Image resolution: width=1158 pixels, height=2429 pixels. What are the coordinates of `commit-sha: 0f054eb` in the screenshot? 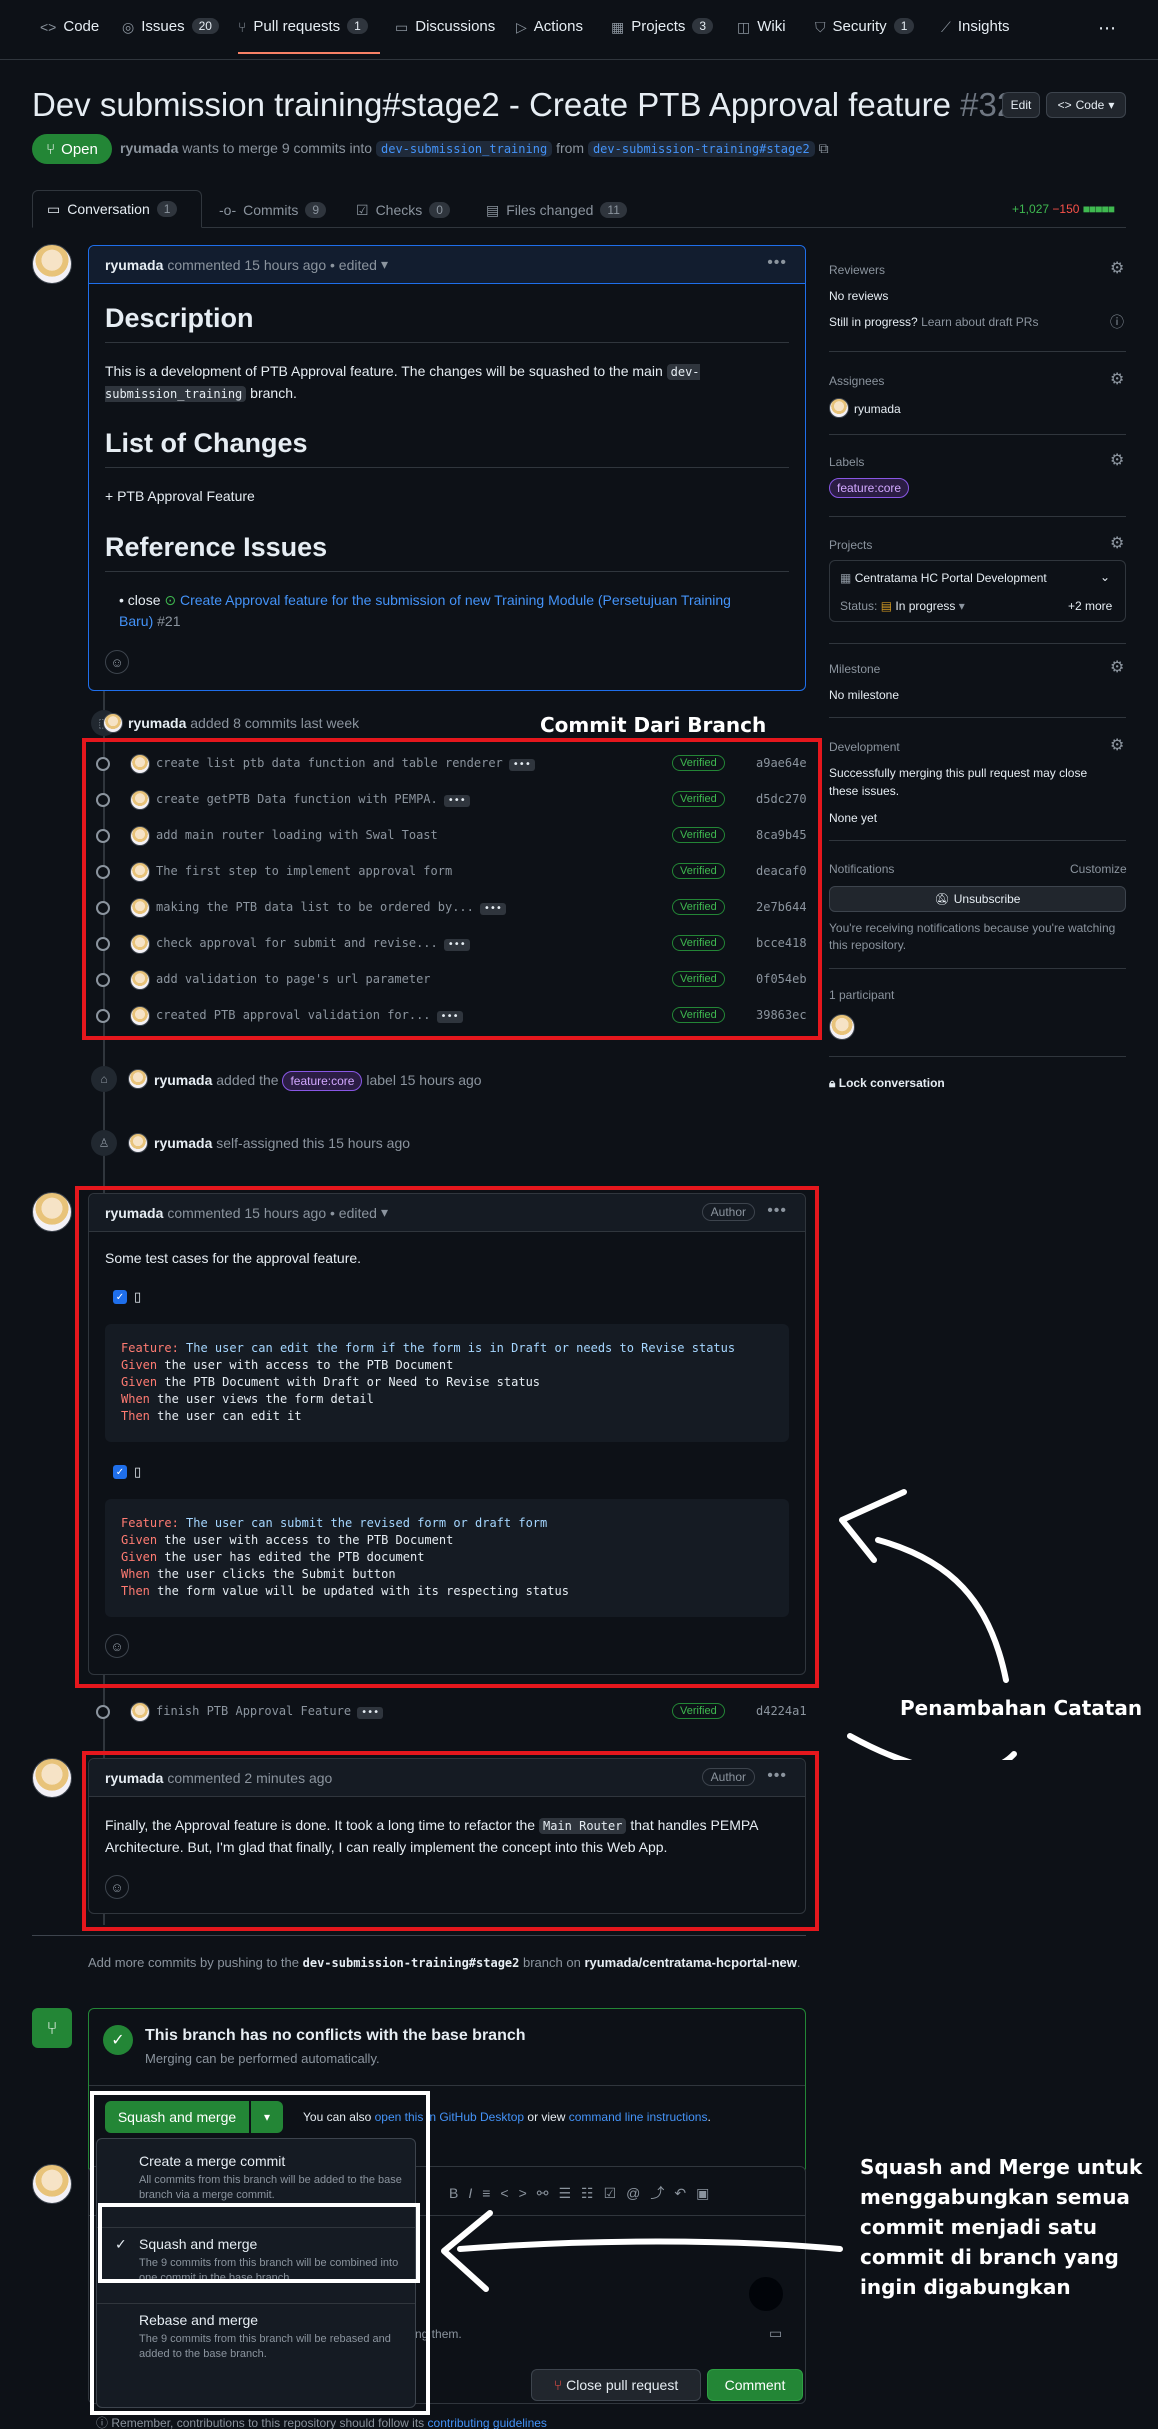 It's located at (781, 979).